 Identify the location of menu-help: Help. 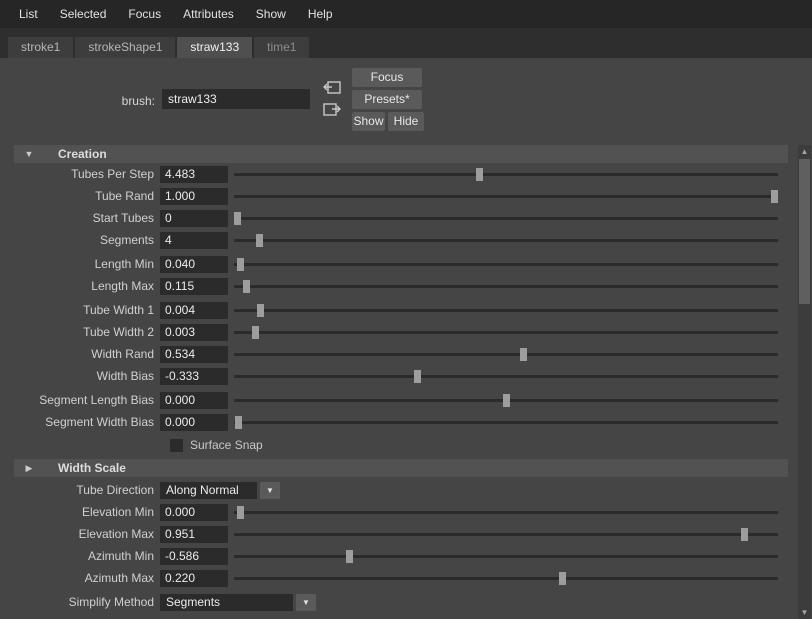
(320, 14).